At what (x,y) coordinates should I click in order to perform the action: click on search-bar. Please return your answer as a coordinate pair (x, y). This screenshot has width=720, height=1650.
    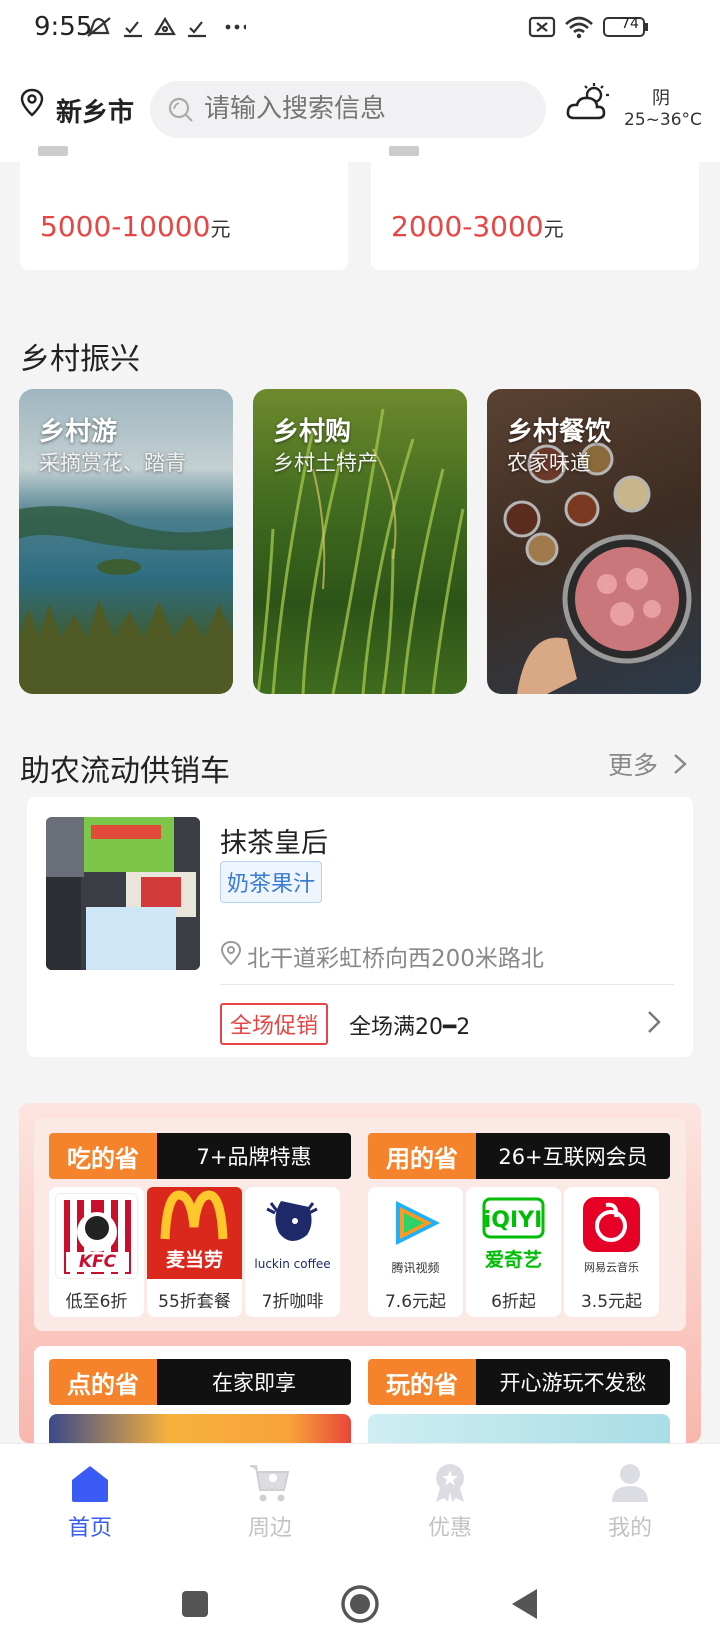
    Looking at the image, I should click on (348, 109).